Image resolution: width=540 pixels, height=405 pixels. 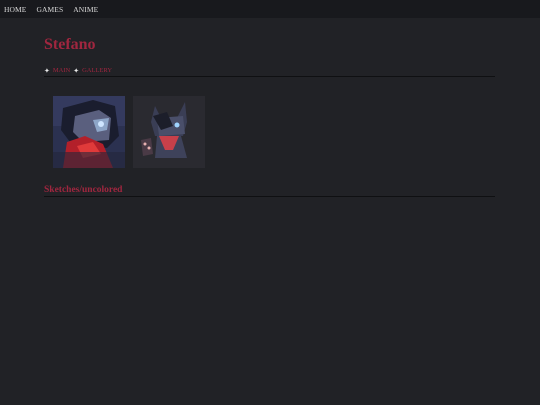 I want to click on nav-link-games: GAMES, so click(x=49, y=9).